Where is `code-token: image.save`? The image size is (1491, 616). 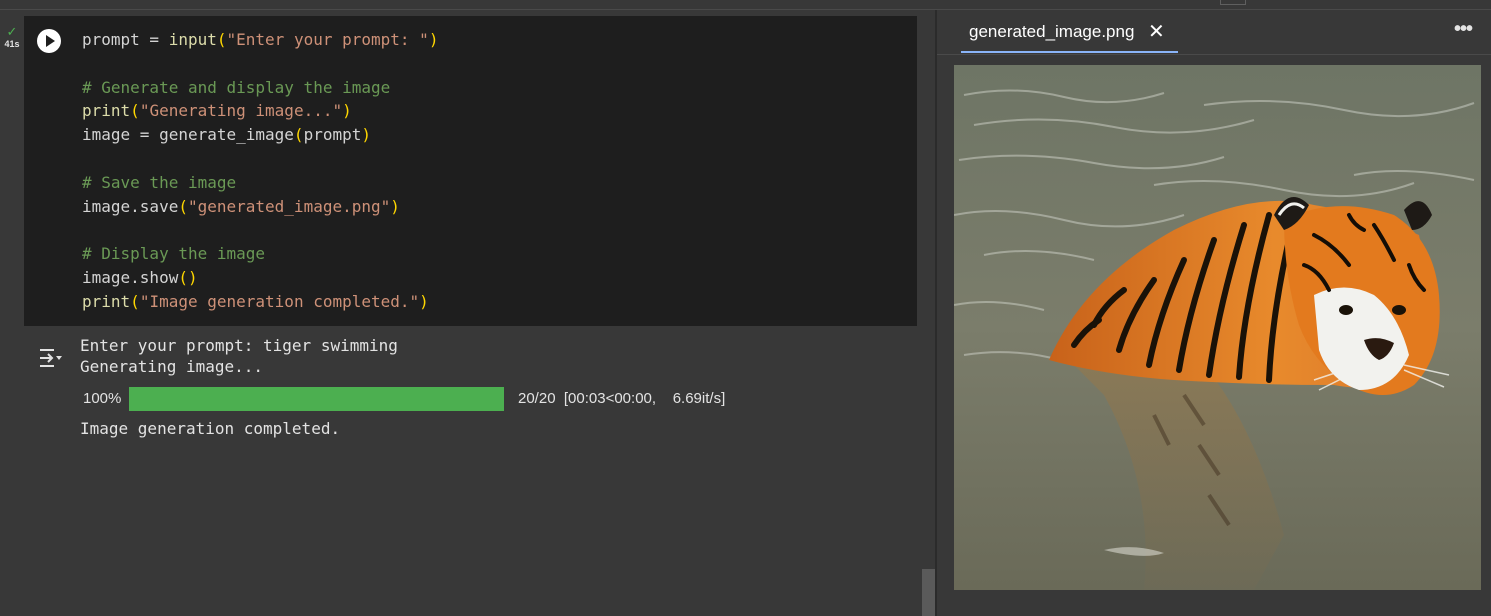
code-token: image.save is located at coordinates (130, 206).